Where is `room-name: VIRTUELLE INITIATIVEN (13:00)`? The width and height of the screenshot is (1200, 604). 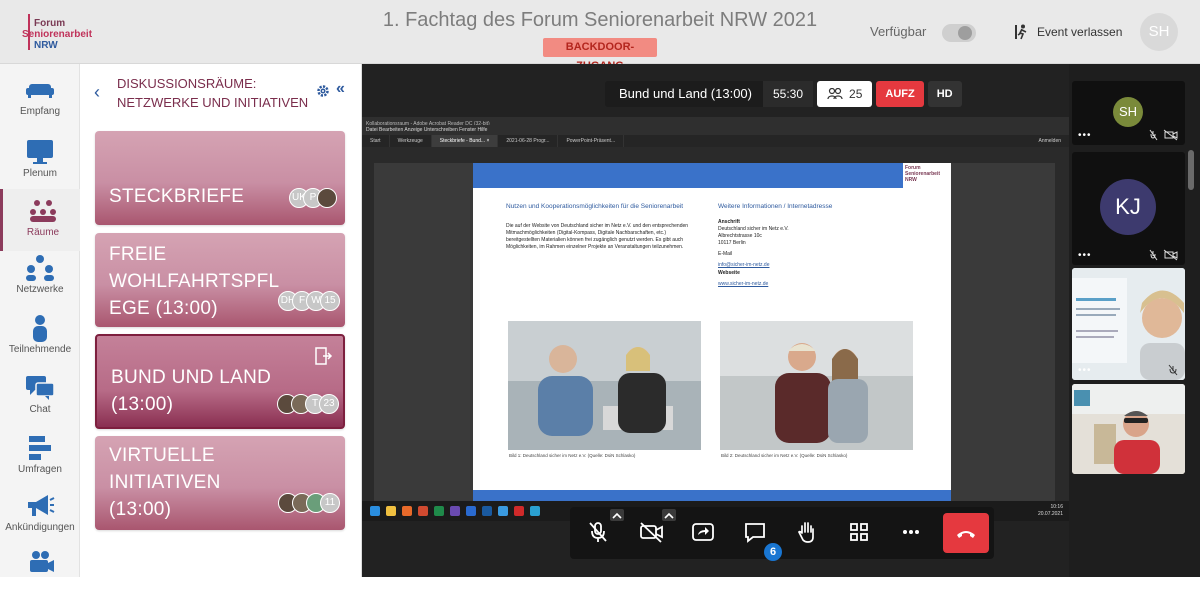
room-name: VIRTUELLE INITIATIVEN (13:00) is located at coordinates (165, 482).